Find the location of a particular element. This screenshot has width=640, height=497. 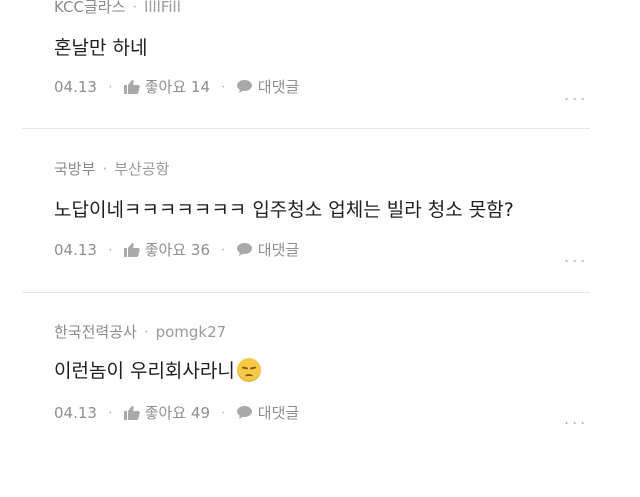

like-button: 좋아요 14 is located at coordinates (167, 86).